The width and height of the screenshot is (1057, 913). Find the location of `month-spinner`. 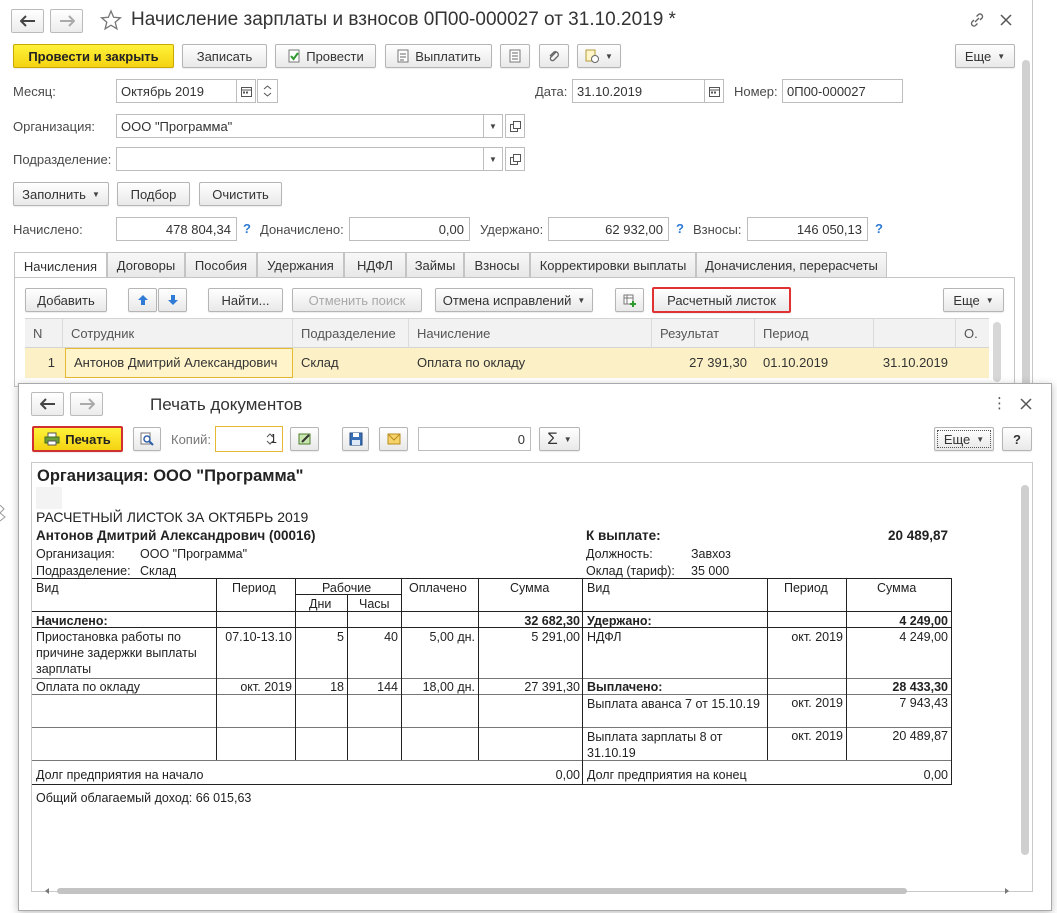

month-spinner is located at coordinates (267, 91).